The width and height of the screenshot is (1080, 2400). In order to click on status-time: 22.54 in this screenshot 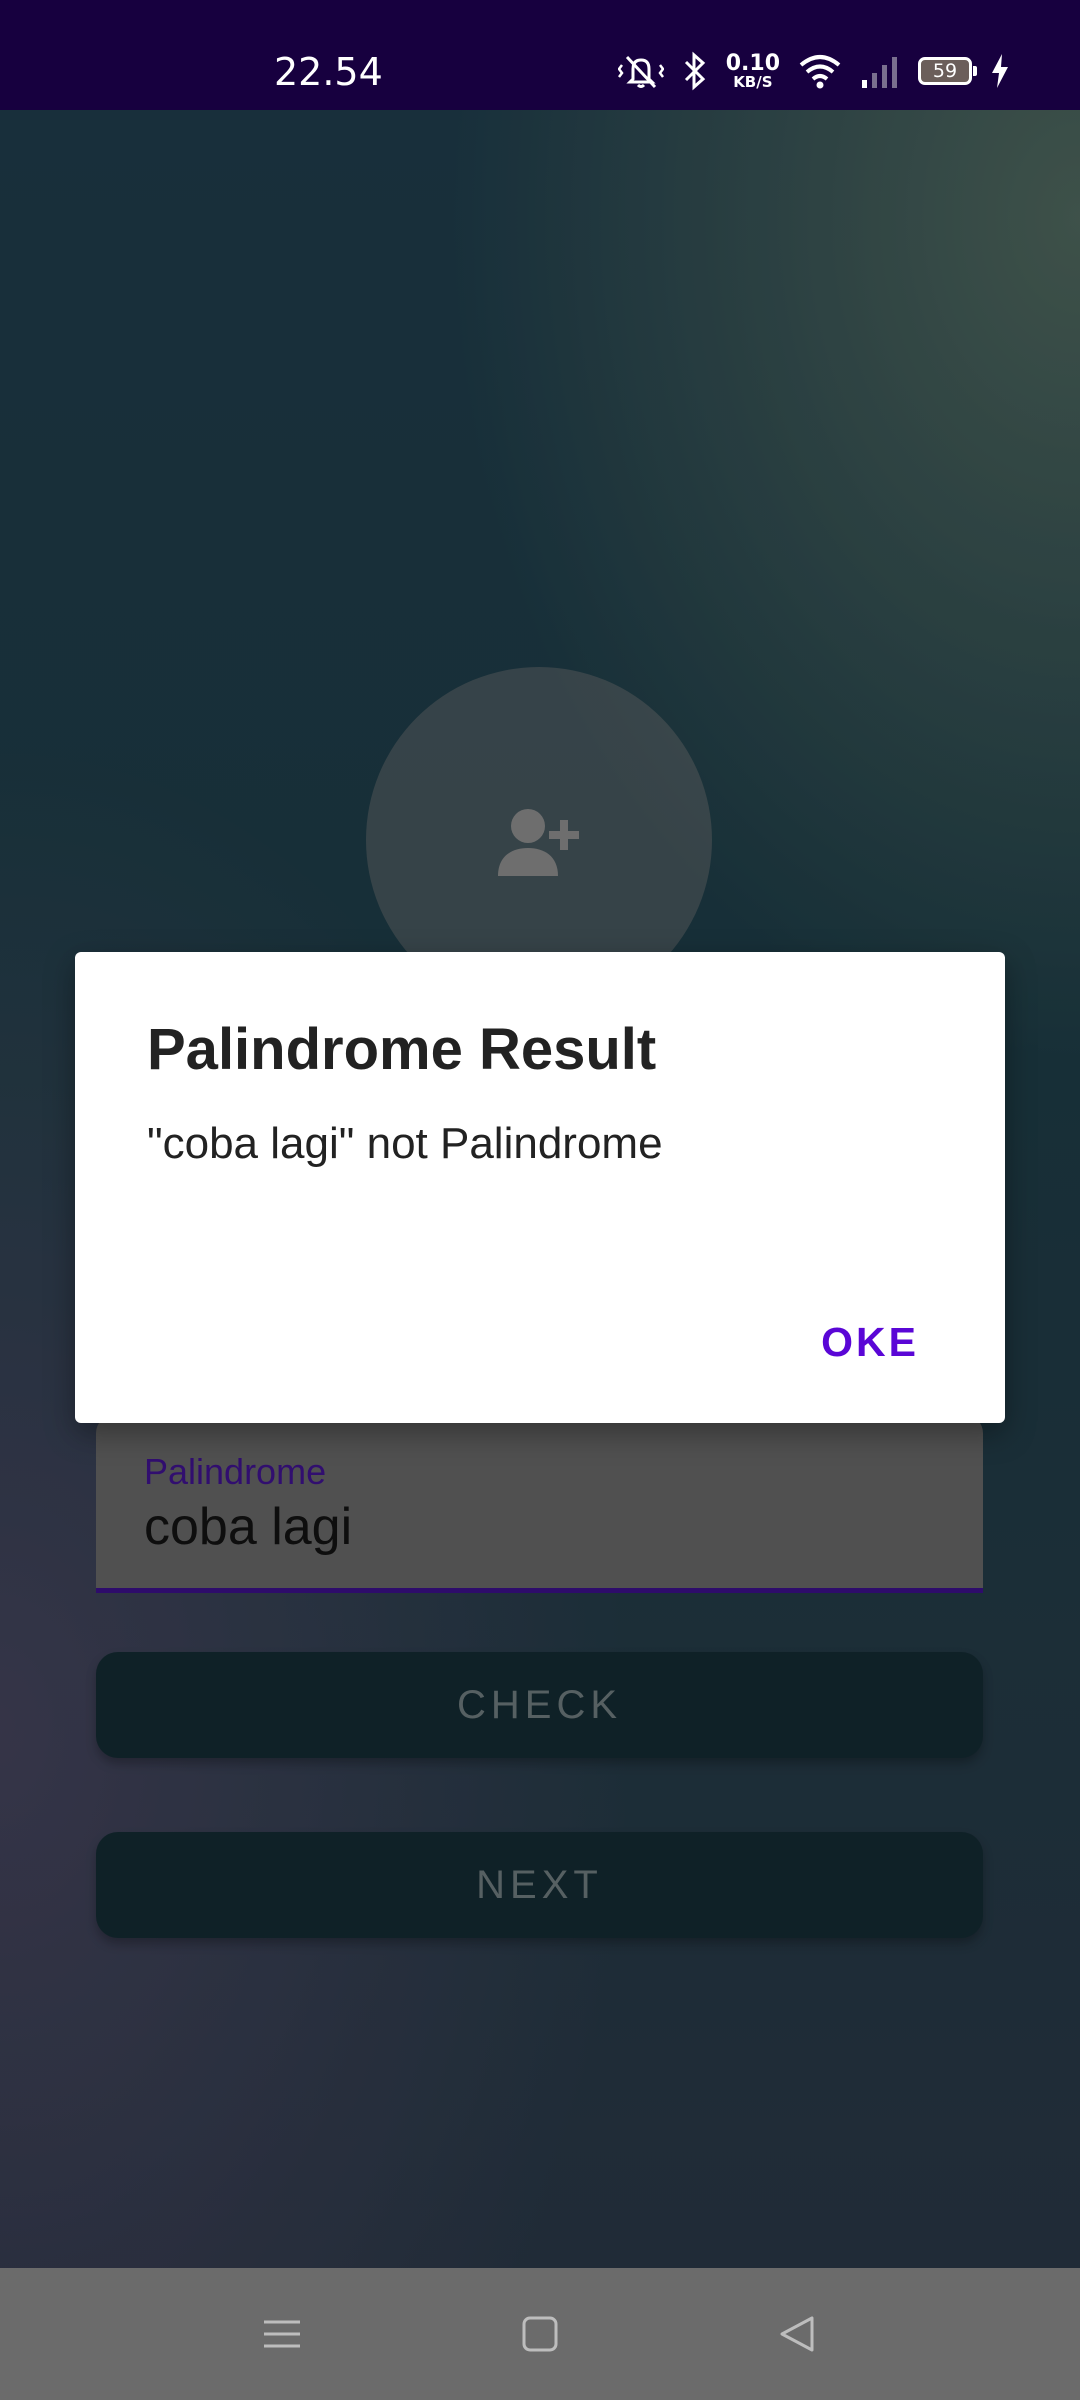, I will do `click(328, 72)`.